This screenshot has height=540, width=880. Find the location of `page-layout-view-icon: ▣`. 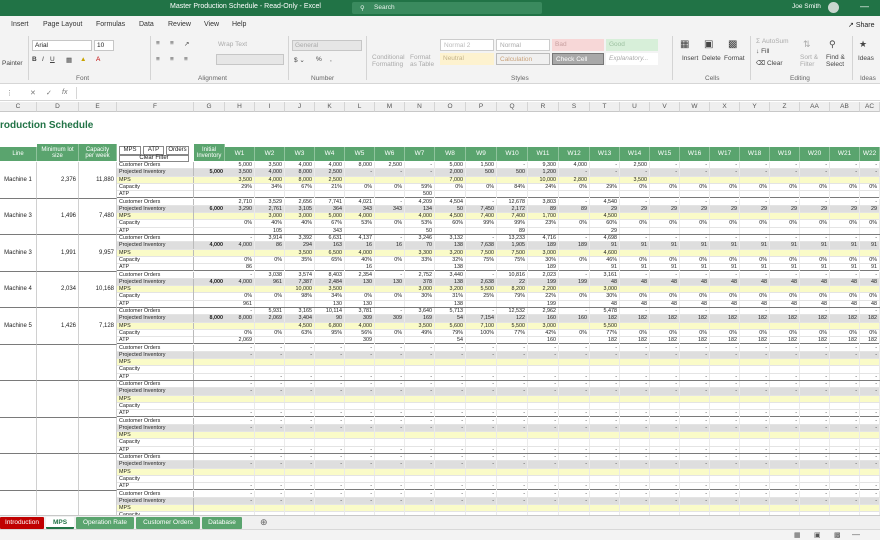

page-layout-view-icon: ▣ is located at coordinates (817, 535).